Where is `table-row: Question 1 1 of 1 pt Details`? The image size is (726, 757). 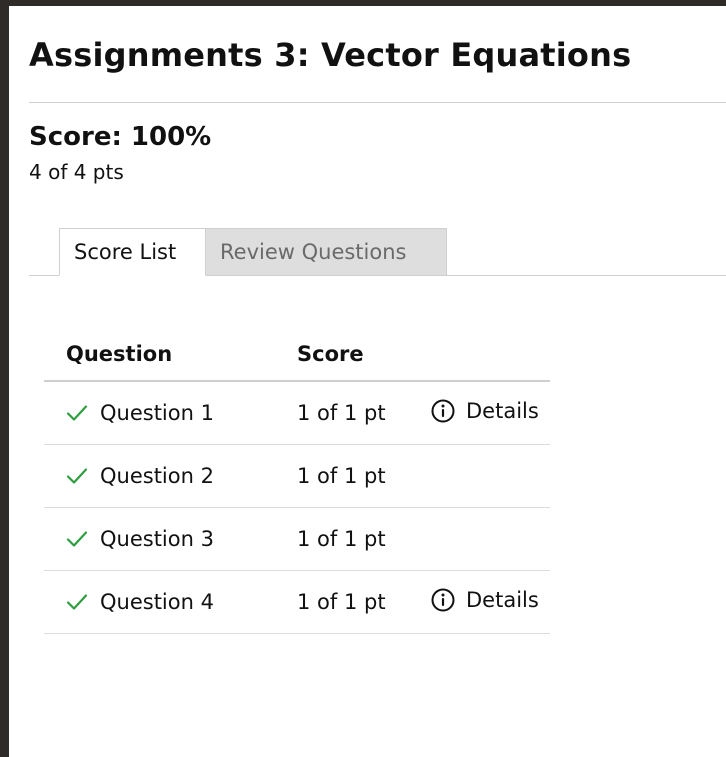
table-row: Question 1 1 of 1 pt Details is located at coordinates (297, 413).